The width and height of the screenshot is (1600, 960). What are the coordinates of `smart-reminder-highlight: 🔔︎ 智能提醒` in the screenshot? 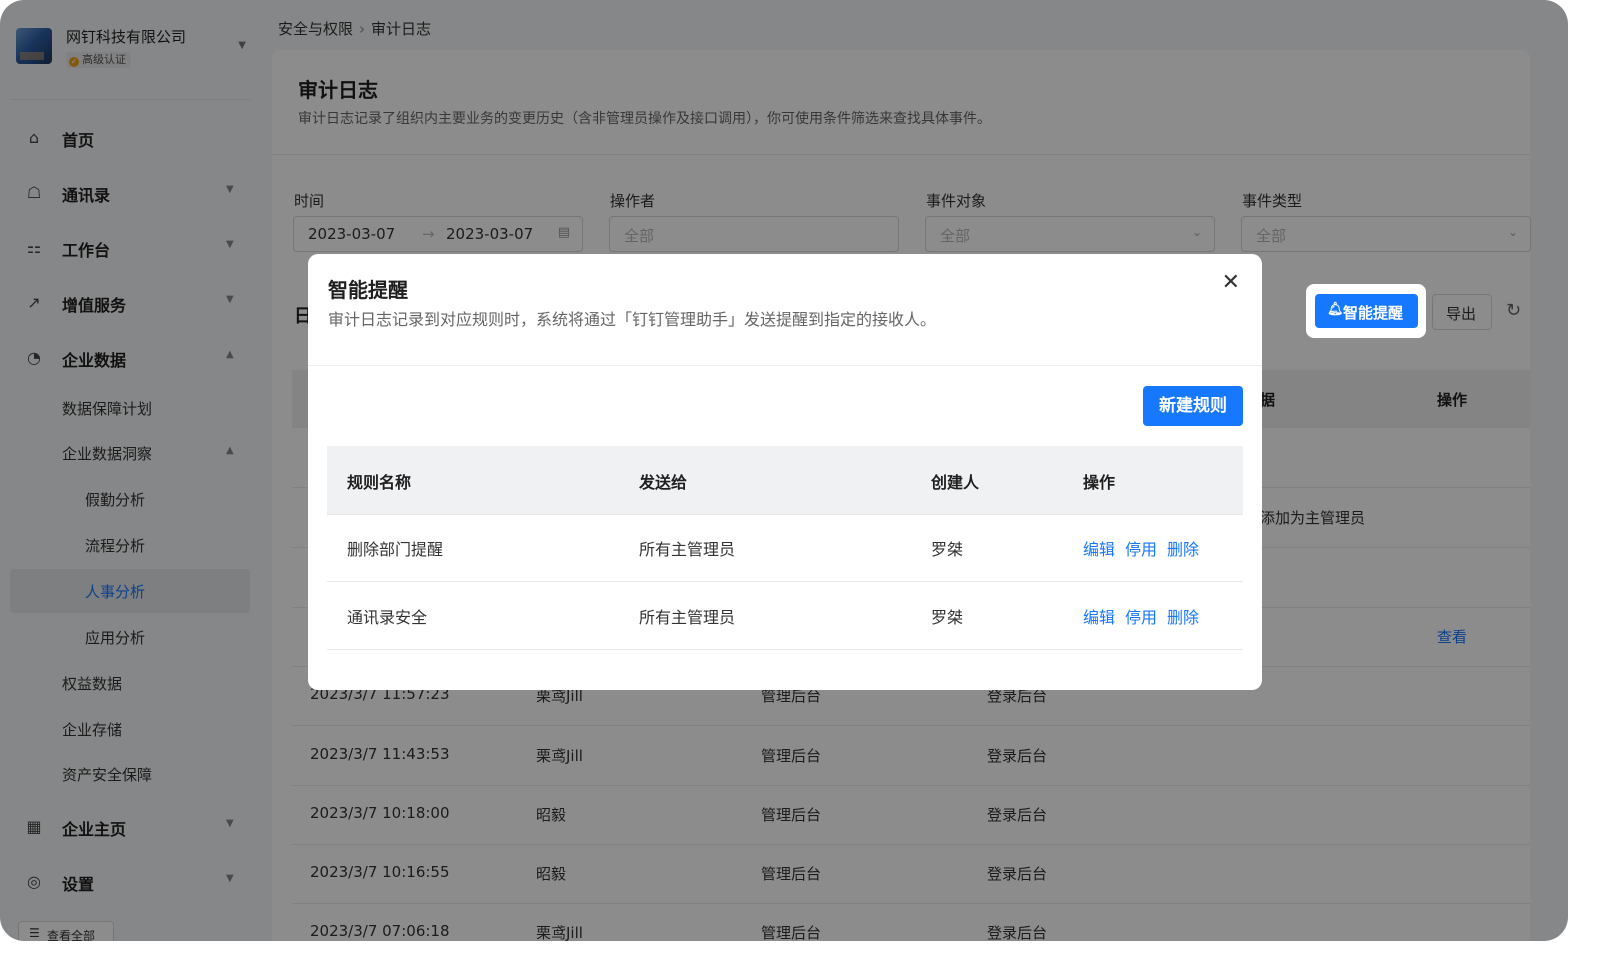 It's located at (1366, 311).